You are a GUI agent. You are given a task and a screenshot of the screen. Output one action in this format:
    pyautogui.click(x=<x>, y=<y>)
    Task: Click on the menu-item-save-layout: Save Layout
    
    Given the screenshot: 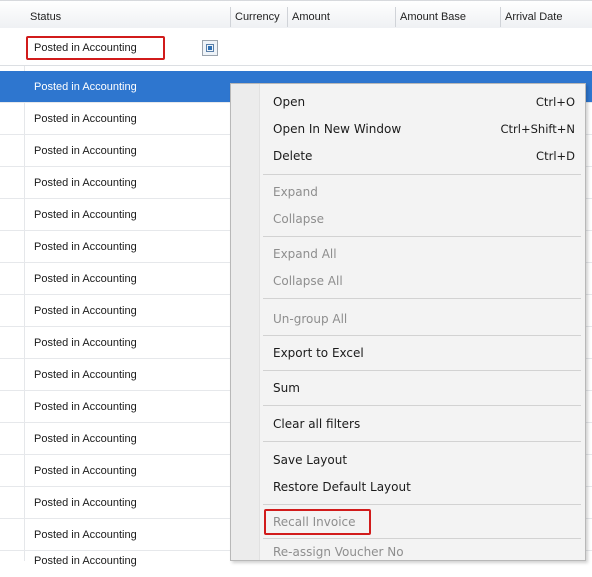 What is the action you would take?
    pyautogui.click(x=310, y=460)
    